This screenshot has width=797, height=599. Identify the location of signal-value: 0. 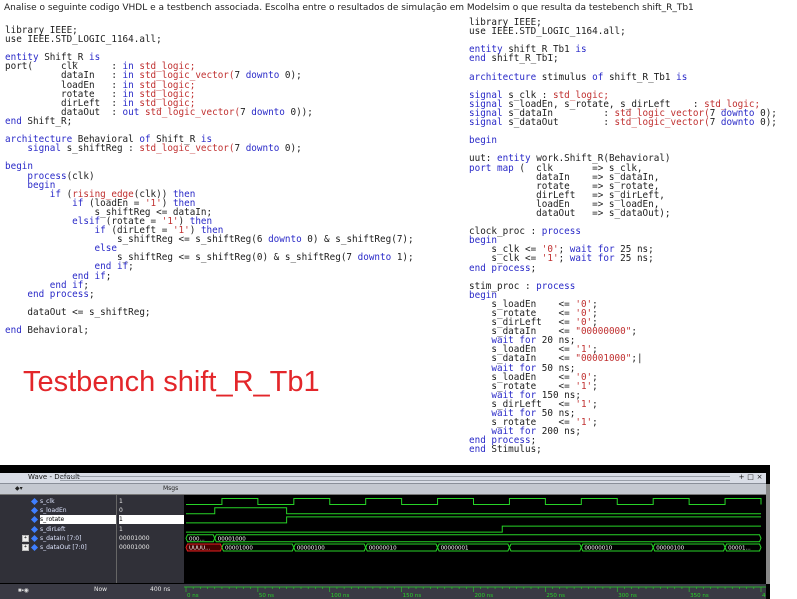
(121, 511).